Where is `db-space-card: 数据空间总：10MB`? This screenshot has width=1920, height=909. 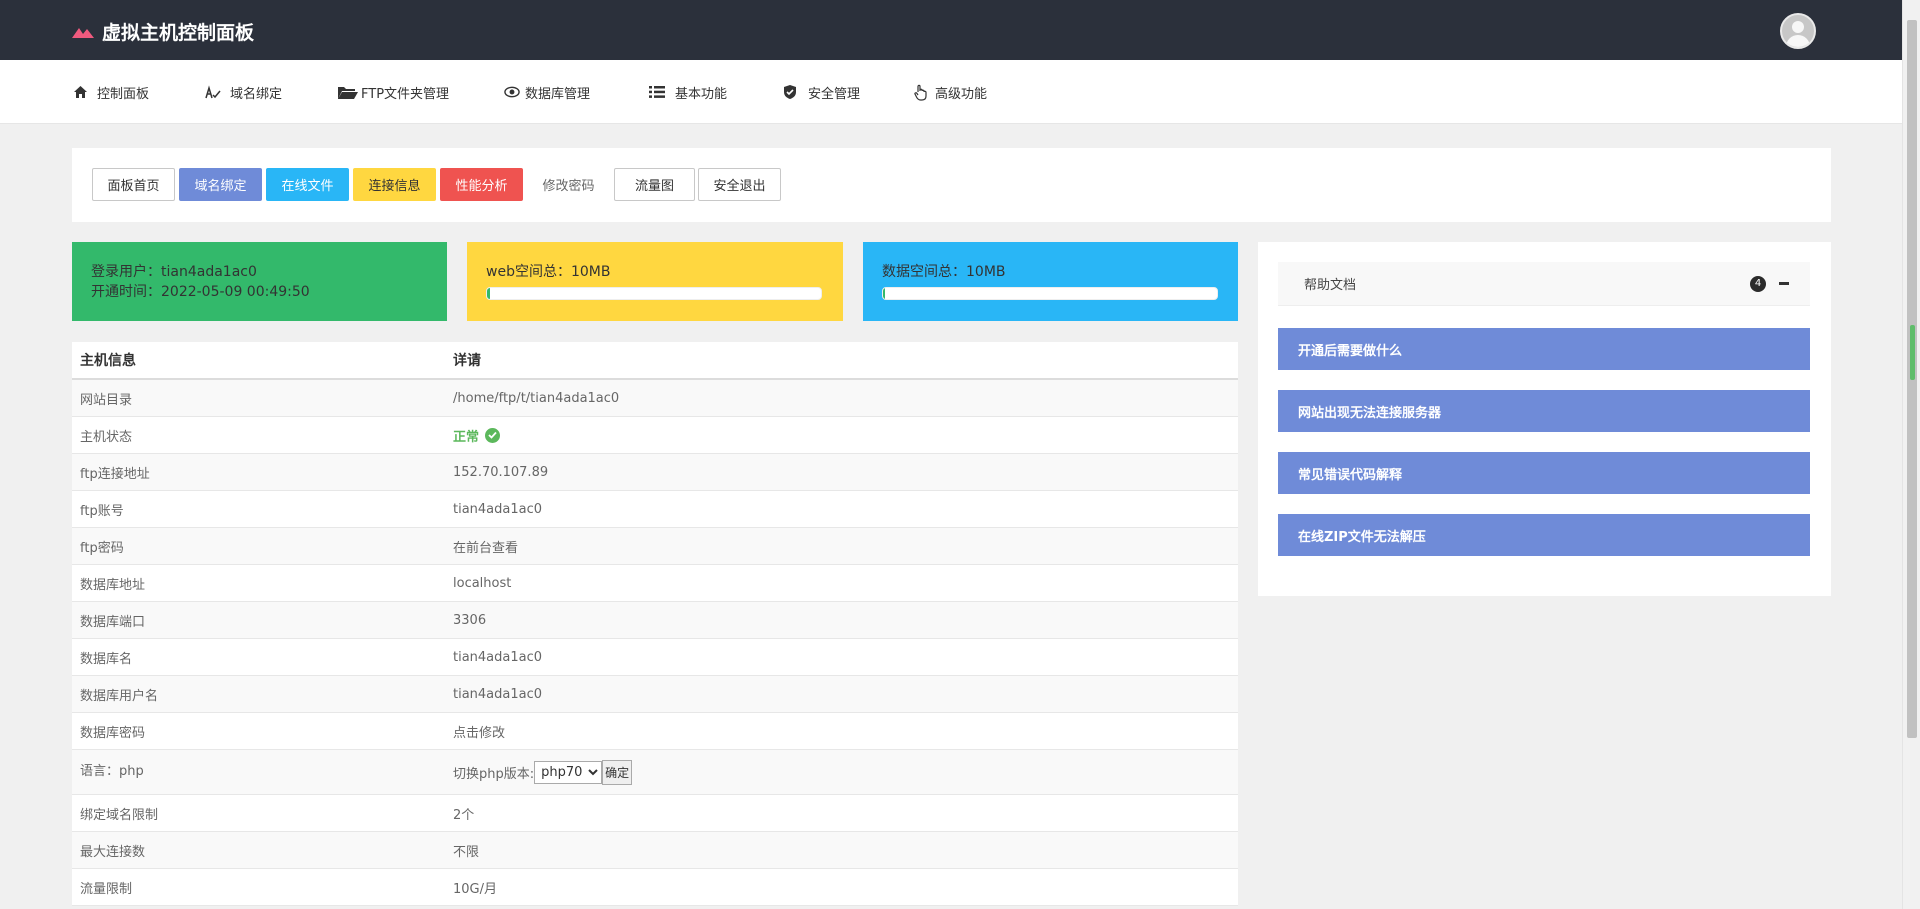
db-space-card: 数据空间总：10MB is located at coordinates (1050, 281).